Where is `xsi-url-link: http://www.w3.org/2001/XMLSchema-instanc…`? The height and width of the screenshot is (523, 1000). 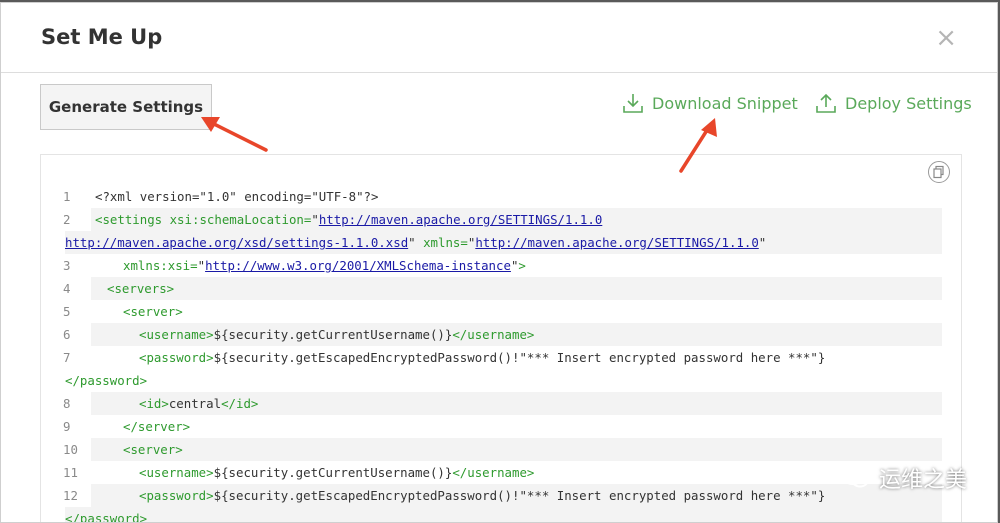 xsi-url-link: http://www.w3.org/2001/XMLSchema-instanc… is located at coordinates (358, 265).